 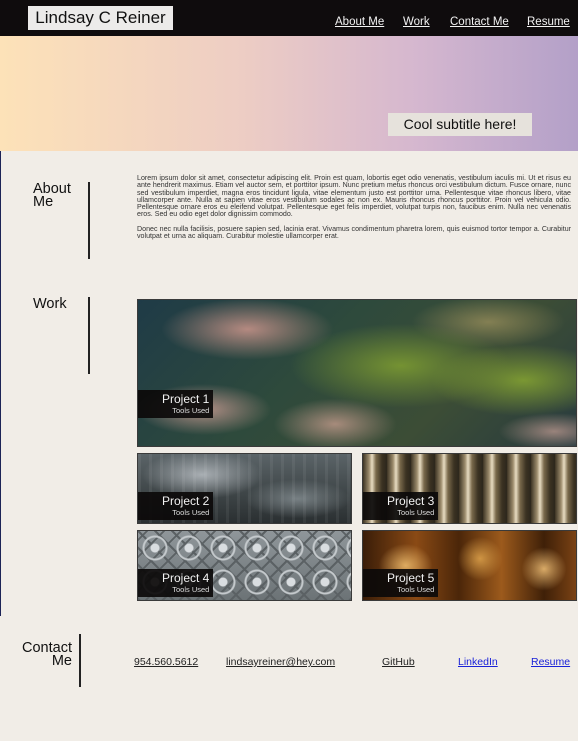 I want to click on nav-resume: Resume, so click(x=548, y=22).